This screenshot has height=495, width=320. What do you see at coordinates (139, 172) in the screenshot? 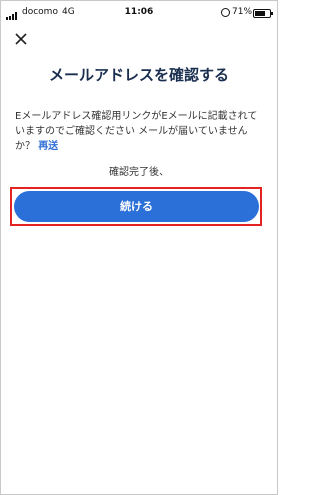
I see `after-confirm-text: 確認完了後、` at bounding box center [139, 172].